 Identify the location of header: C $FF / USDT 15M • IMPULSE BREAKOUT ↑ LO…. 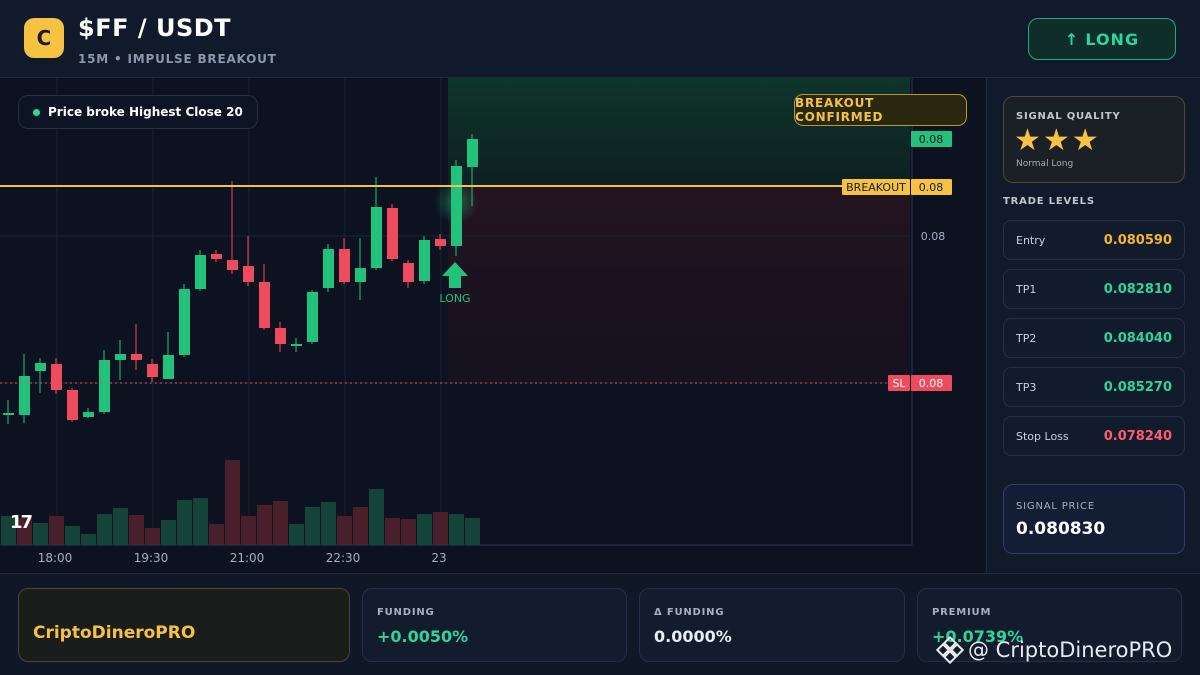
(600, 39).